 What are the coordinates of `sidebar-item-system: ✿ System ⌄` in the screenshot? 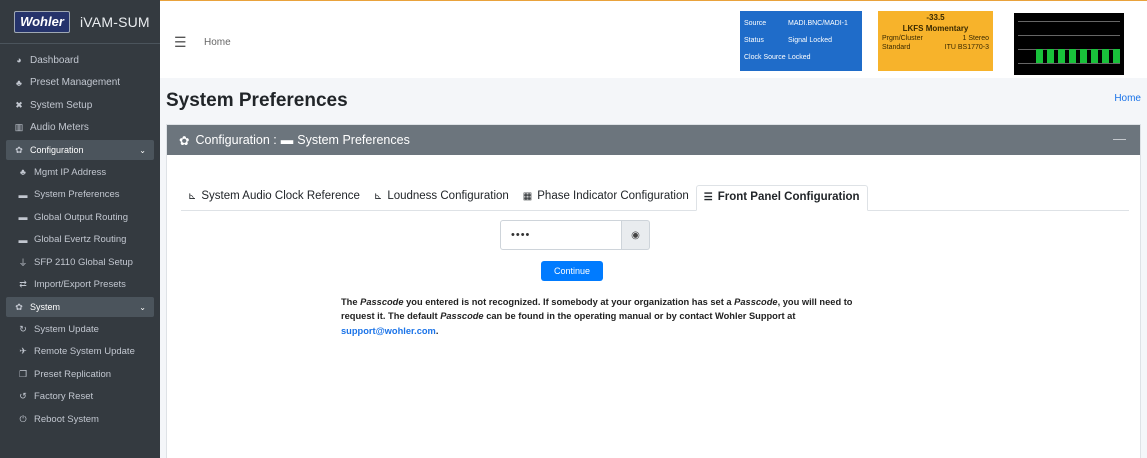 It's located at (80, 307).